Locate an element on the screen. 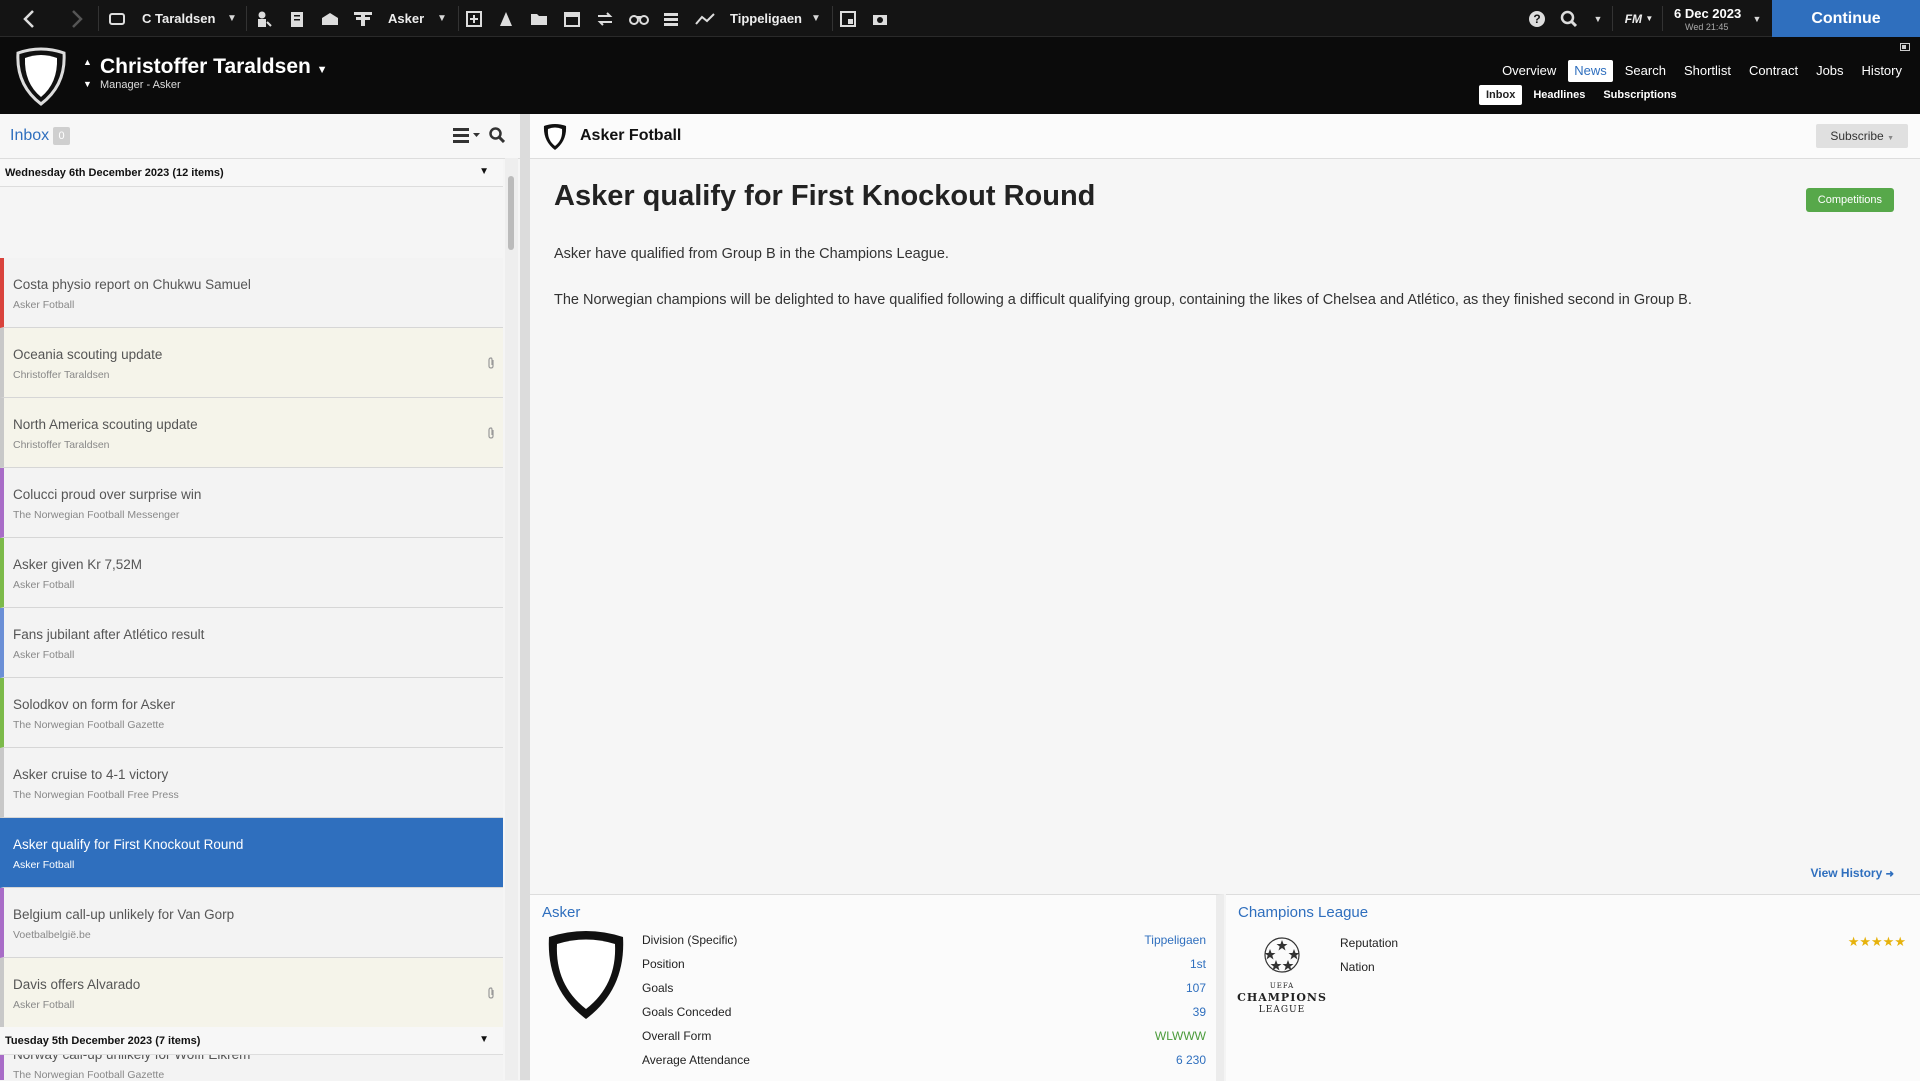  manager-name: Christoffer Taraldsen ▼ is located at coordinates (214, 67).